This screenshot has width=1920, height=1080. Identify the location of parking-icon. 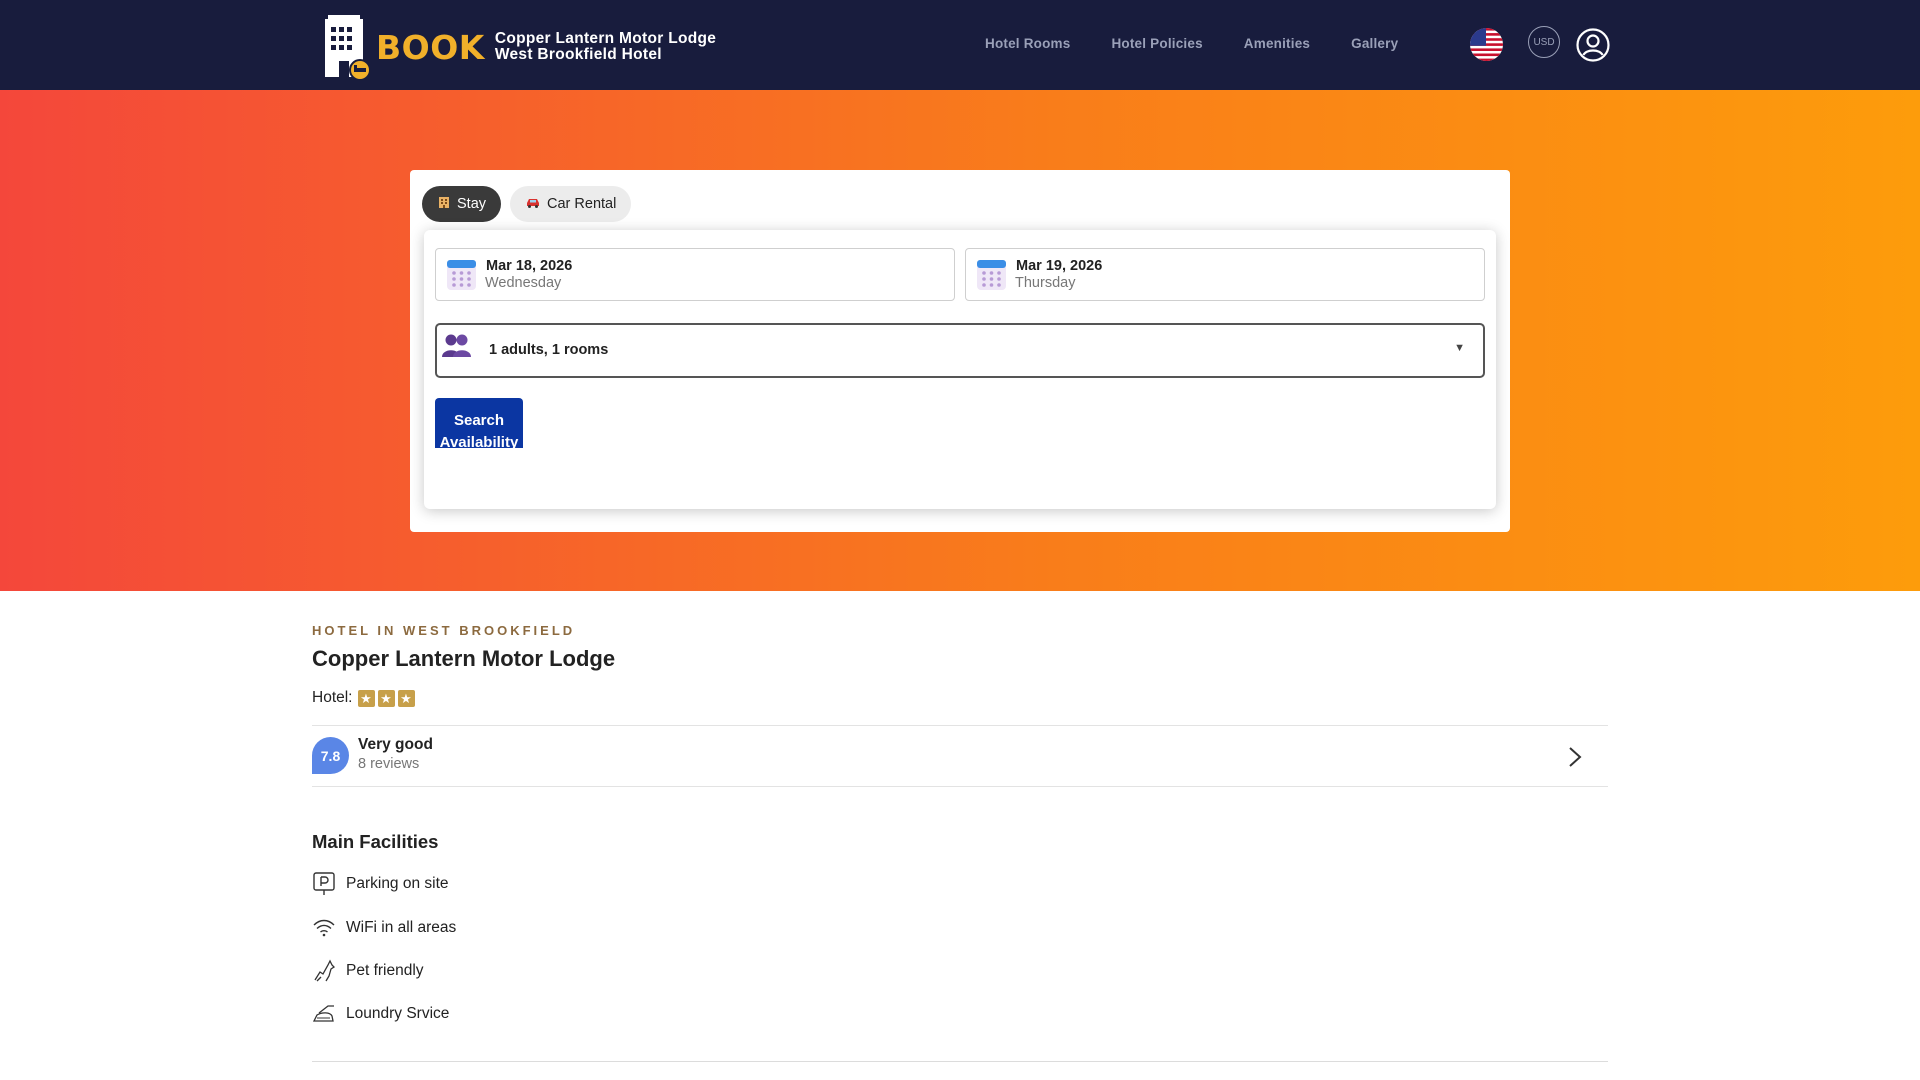
(324, 884).